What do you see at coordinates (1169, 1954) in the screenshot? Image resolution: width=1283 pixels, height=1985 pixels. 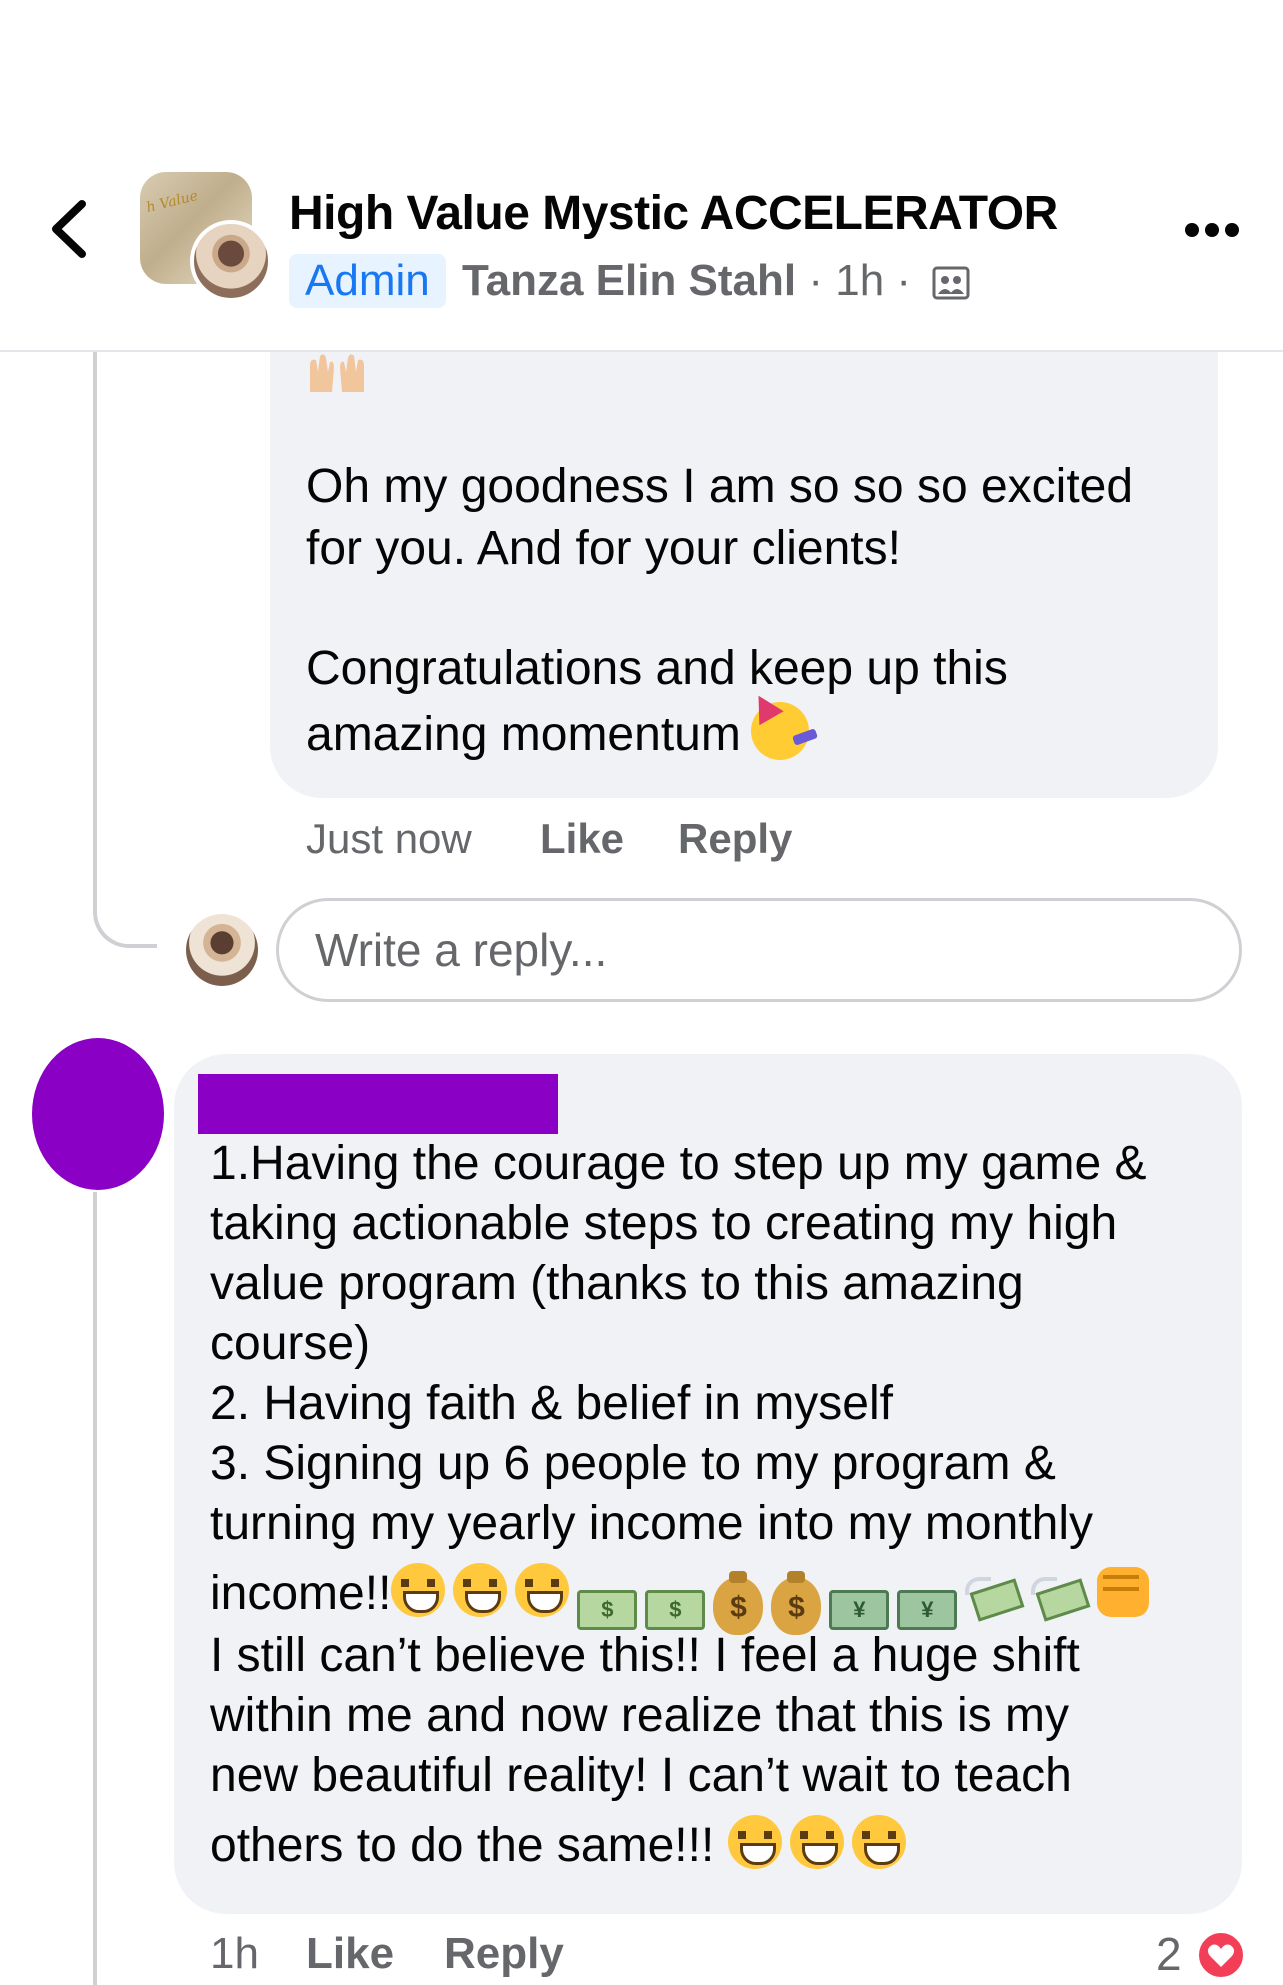 I see `reaction-count: 2` at bounding box center [1169, 1954].